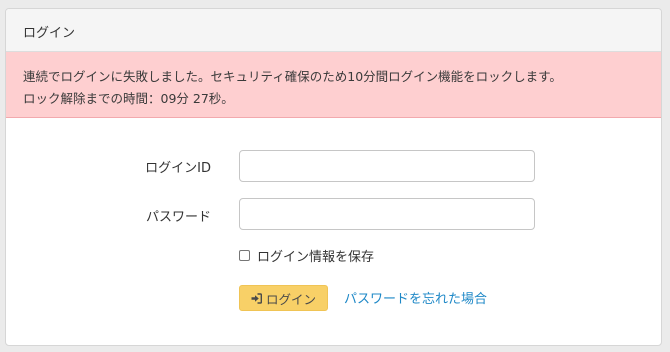 This screenshot has height=352, width=670. Describe the element at coordinates (178, 168) in the screenshot. I see `login-id-label: ログインID` at that location.